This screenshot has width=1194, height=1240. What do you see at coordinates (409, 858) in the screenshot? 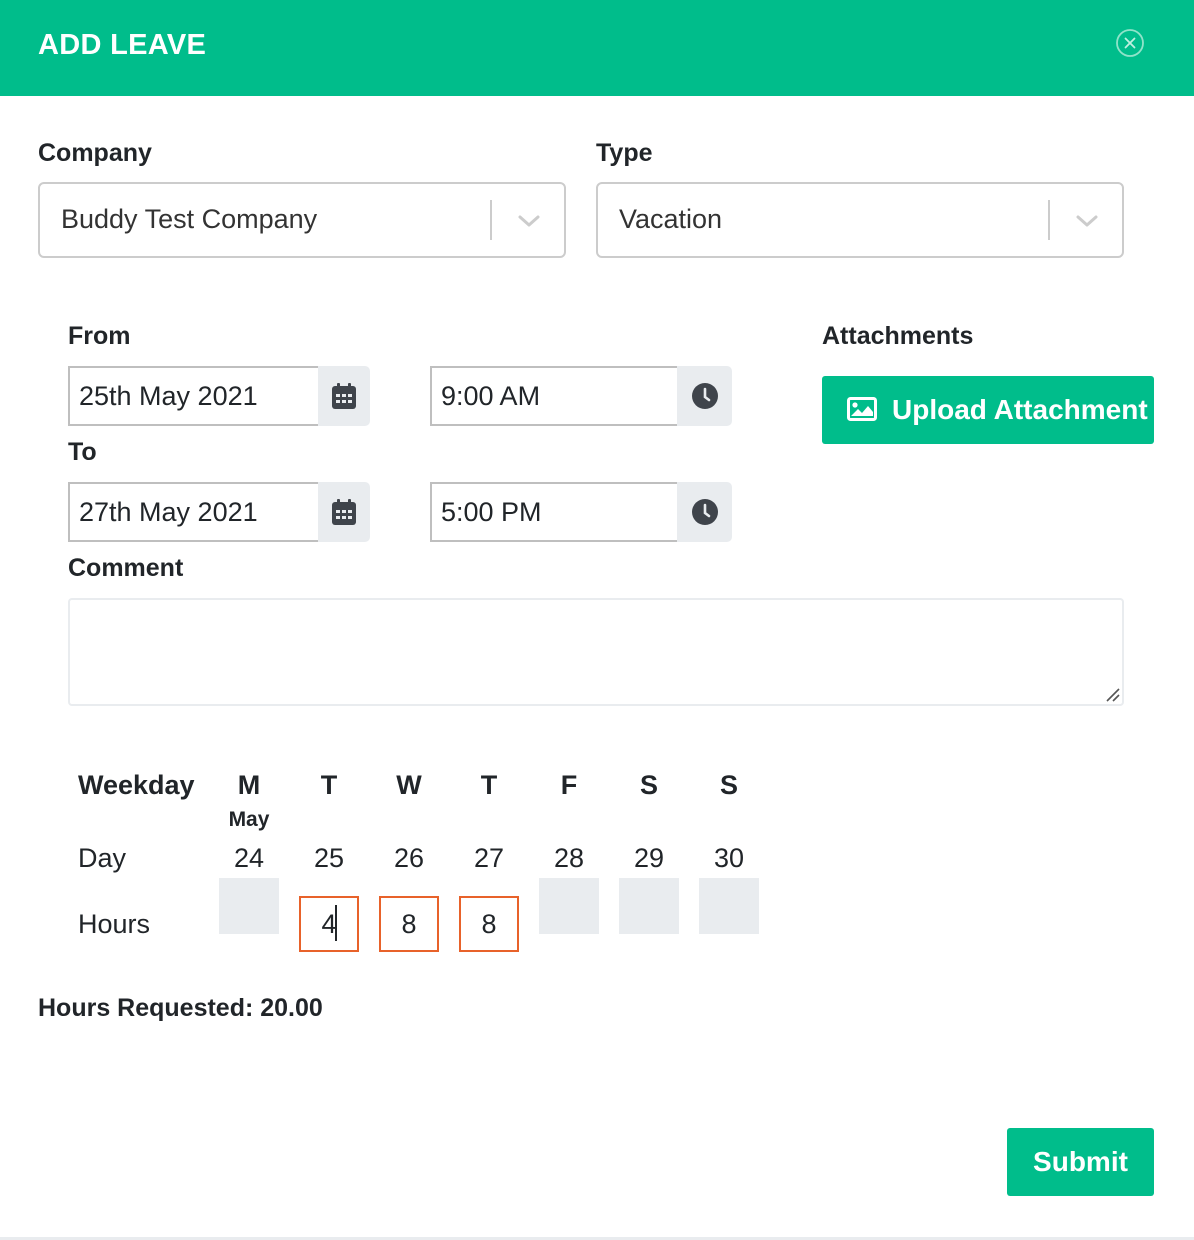
I see `day-number: 26` at bounding box center [409, 858].